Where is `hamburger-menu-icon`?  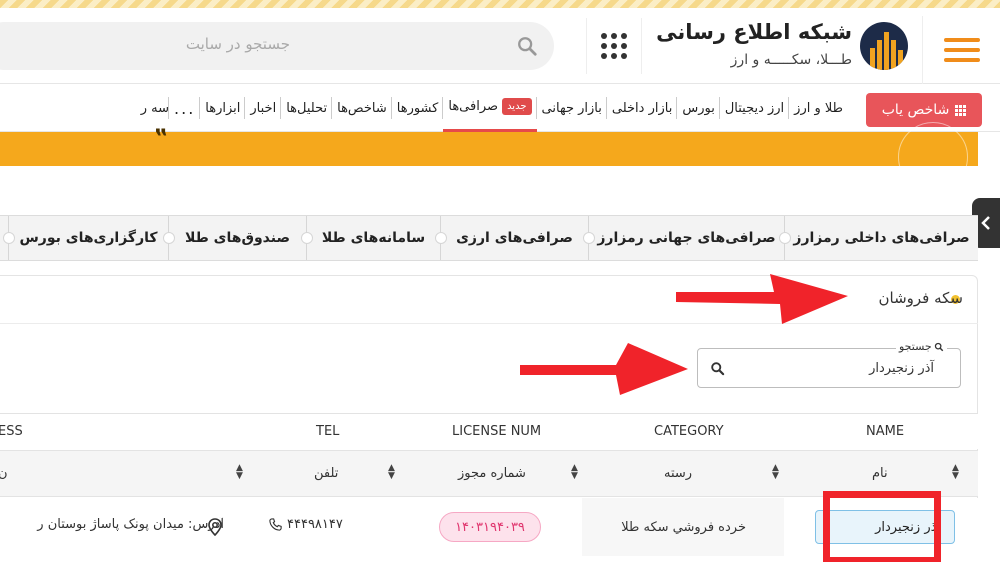 hamburger-menu-icon is located at coordinates (961, 50).